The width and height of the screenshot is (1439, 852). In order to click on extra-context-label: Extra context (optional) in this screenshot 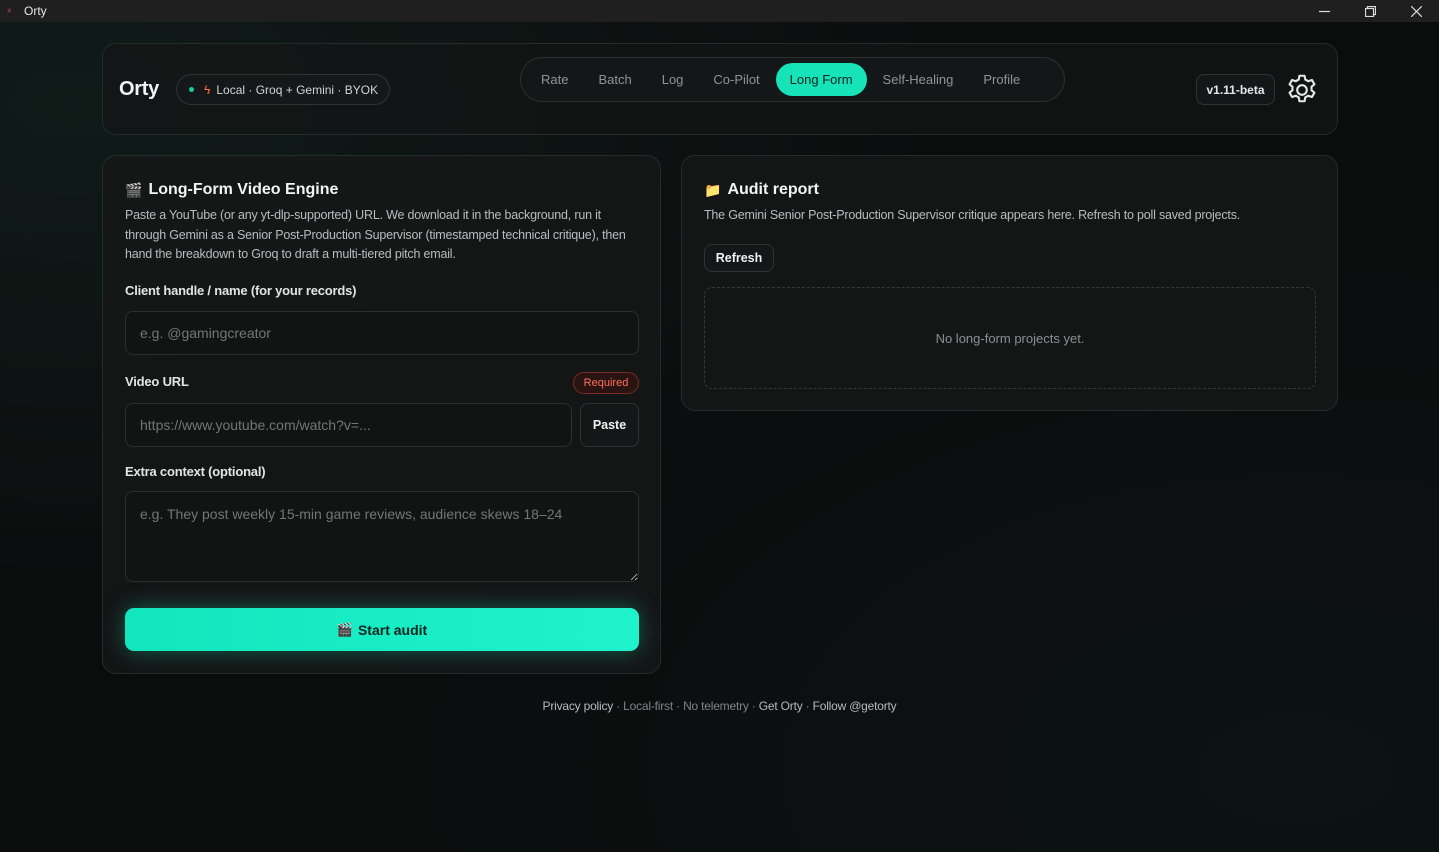, I will do `click(195, 471)`.